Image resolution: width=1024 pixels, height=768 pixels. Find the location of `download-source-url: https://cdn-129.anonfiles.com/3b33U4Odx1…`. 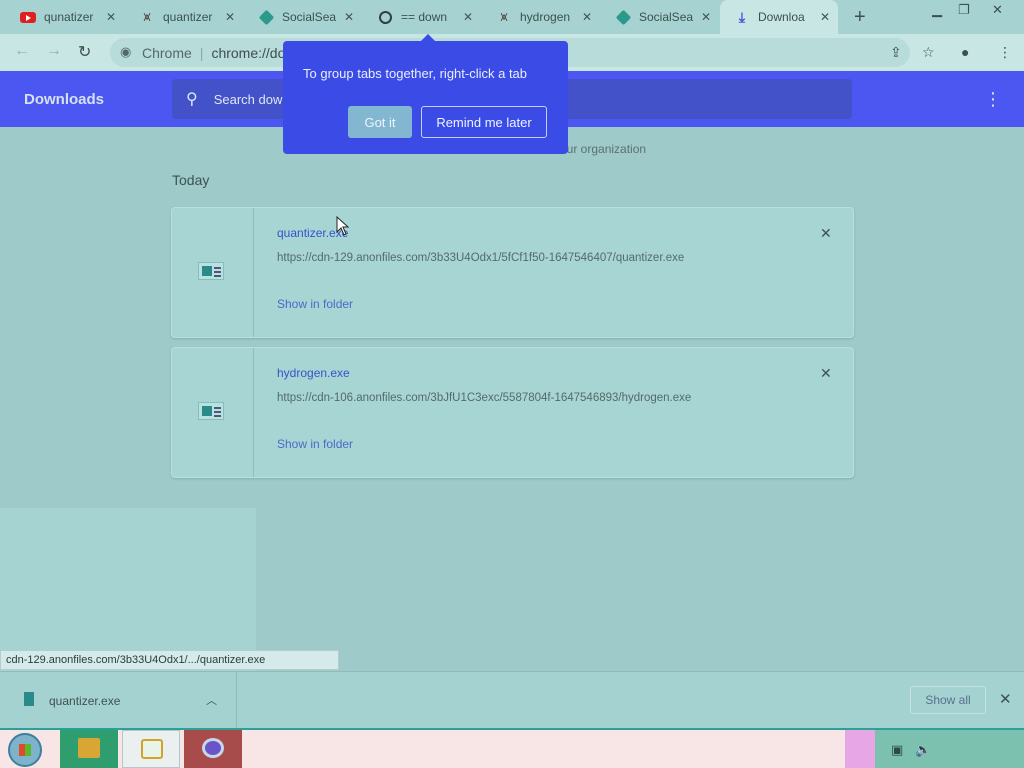

download-source-url: https://cdn-129.anonfiles.com/3b33U4Odx1… is located at coordinates (480, 258).